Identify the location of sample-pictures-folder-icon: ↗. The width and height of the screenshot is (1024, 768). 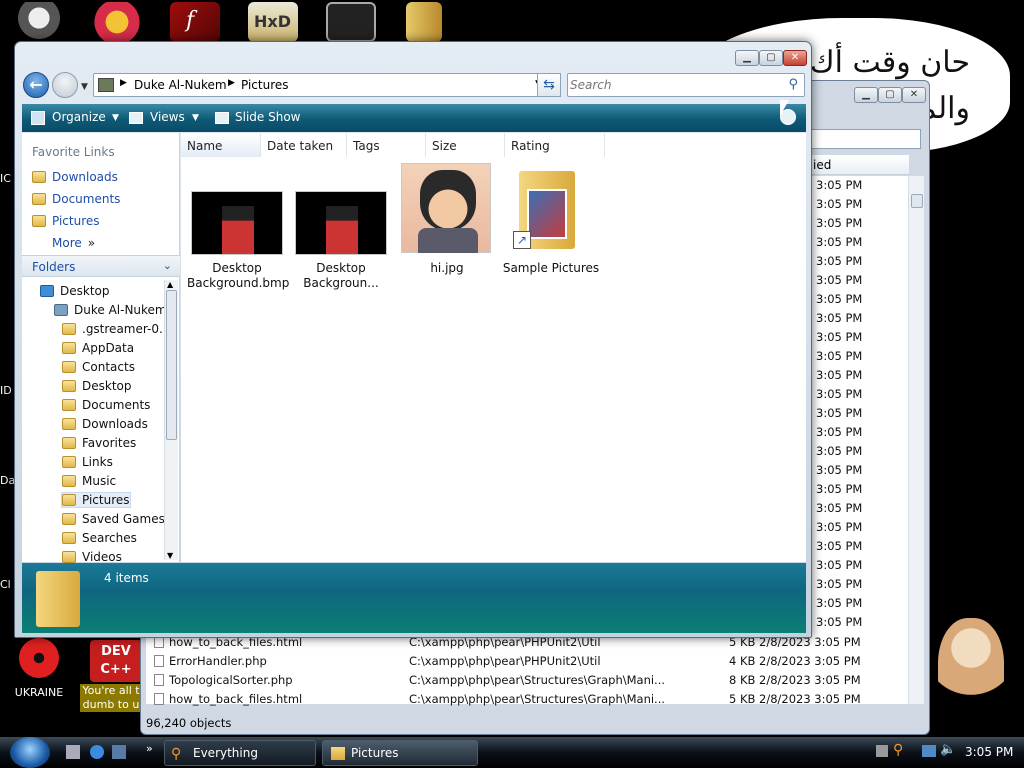
(548, 209).